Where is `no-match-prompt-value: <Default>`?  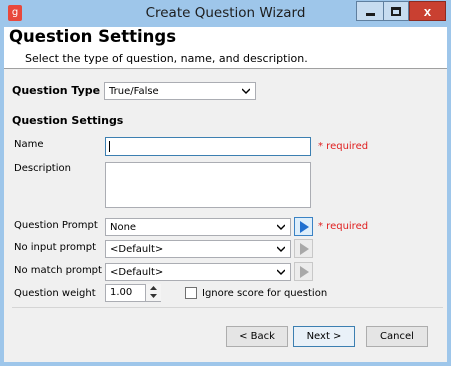
no-match-prompt-value: <Default> is located at coordinates (137, 272).